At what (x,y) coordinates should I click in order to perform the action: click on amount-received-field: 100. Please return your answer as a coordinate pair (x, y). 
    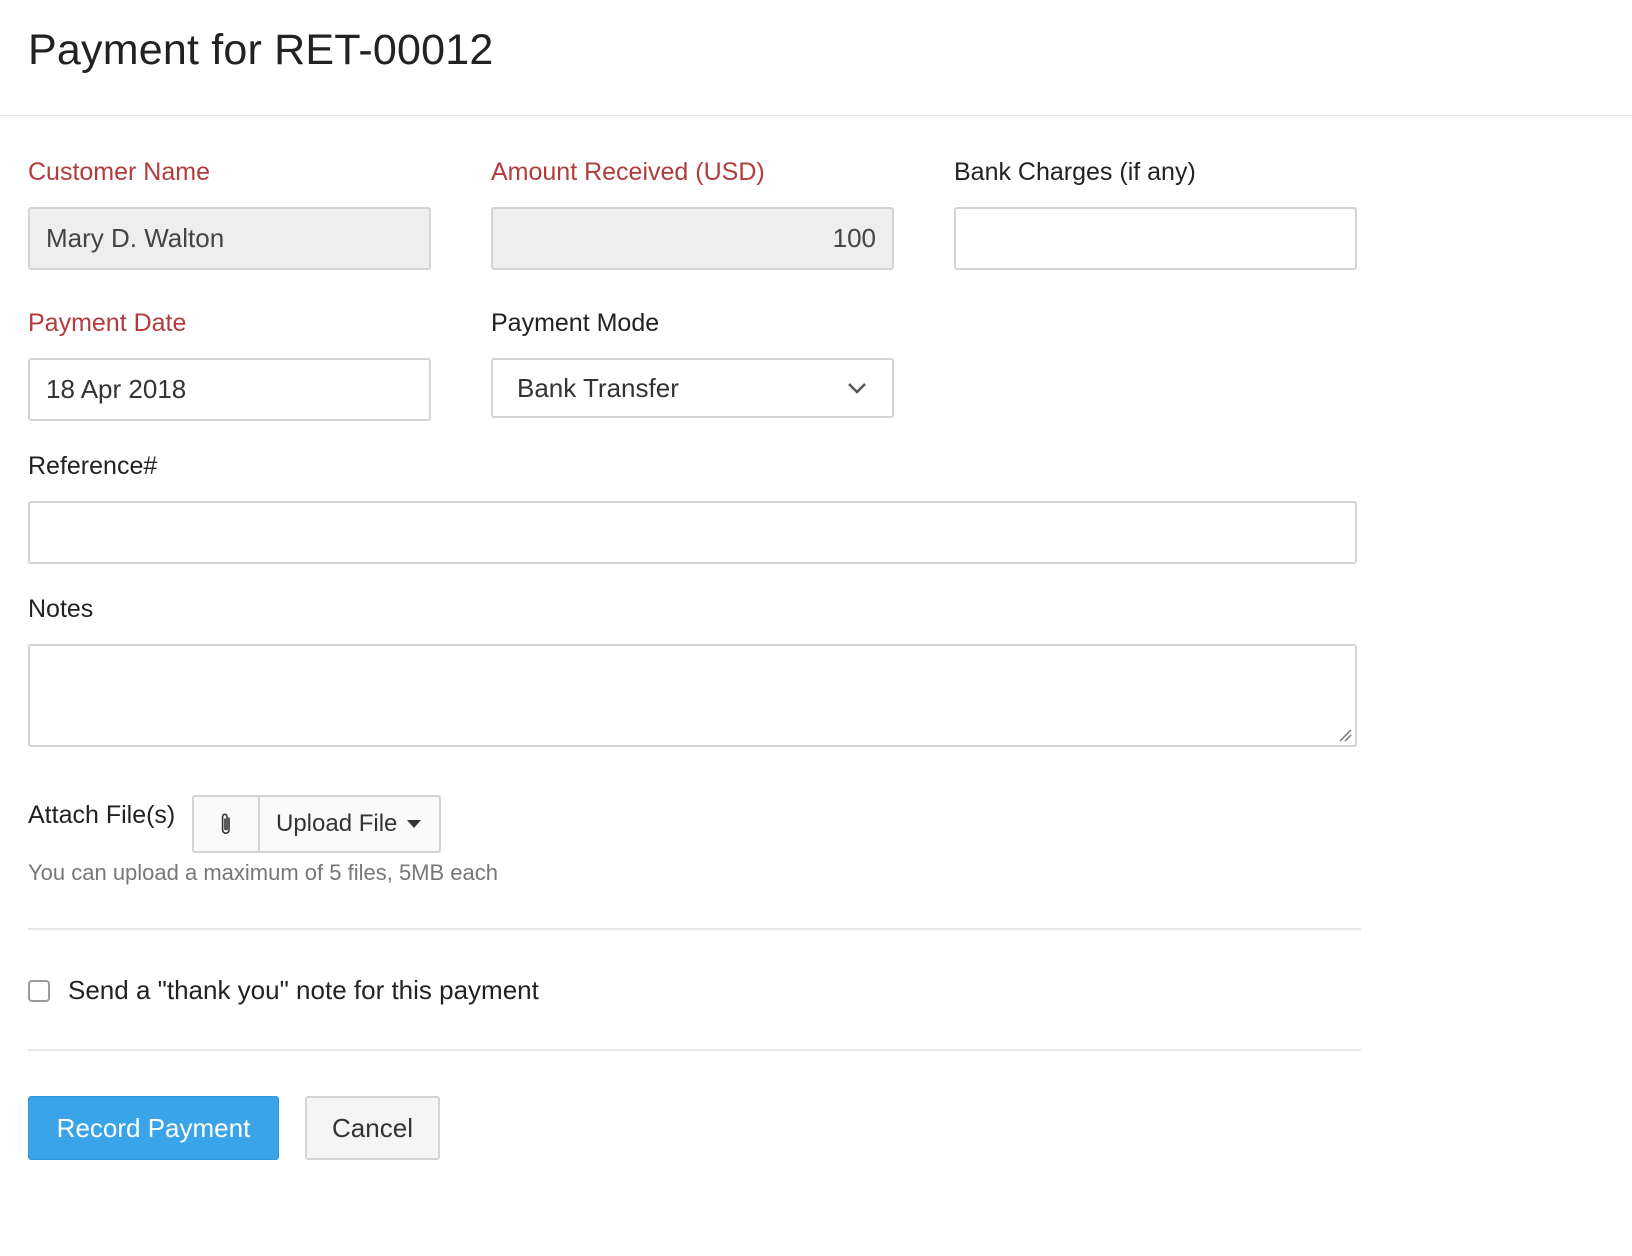
    Looking at the image, I should click on (692, 238).